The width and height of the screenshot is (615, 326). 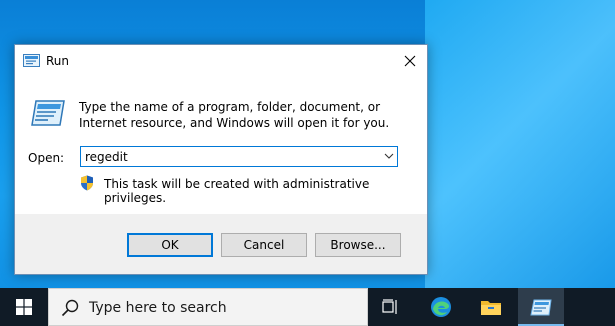 I want to click on run-taskbar-button, so click(x=541, y=307).